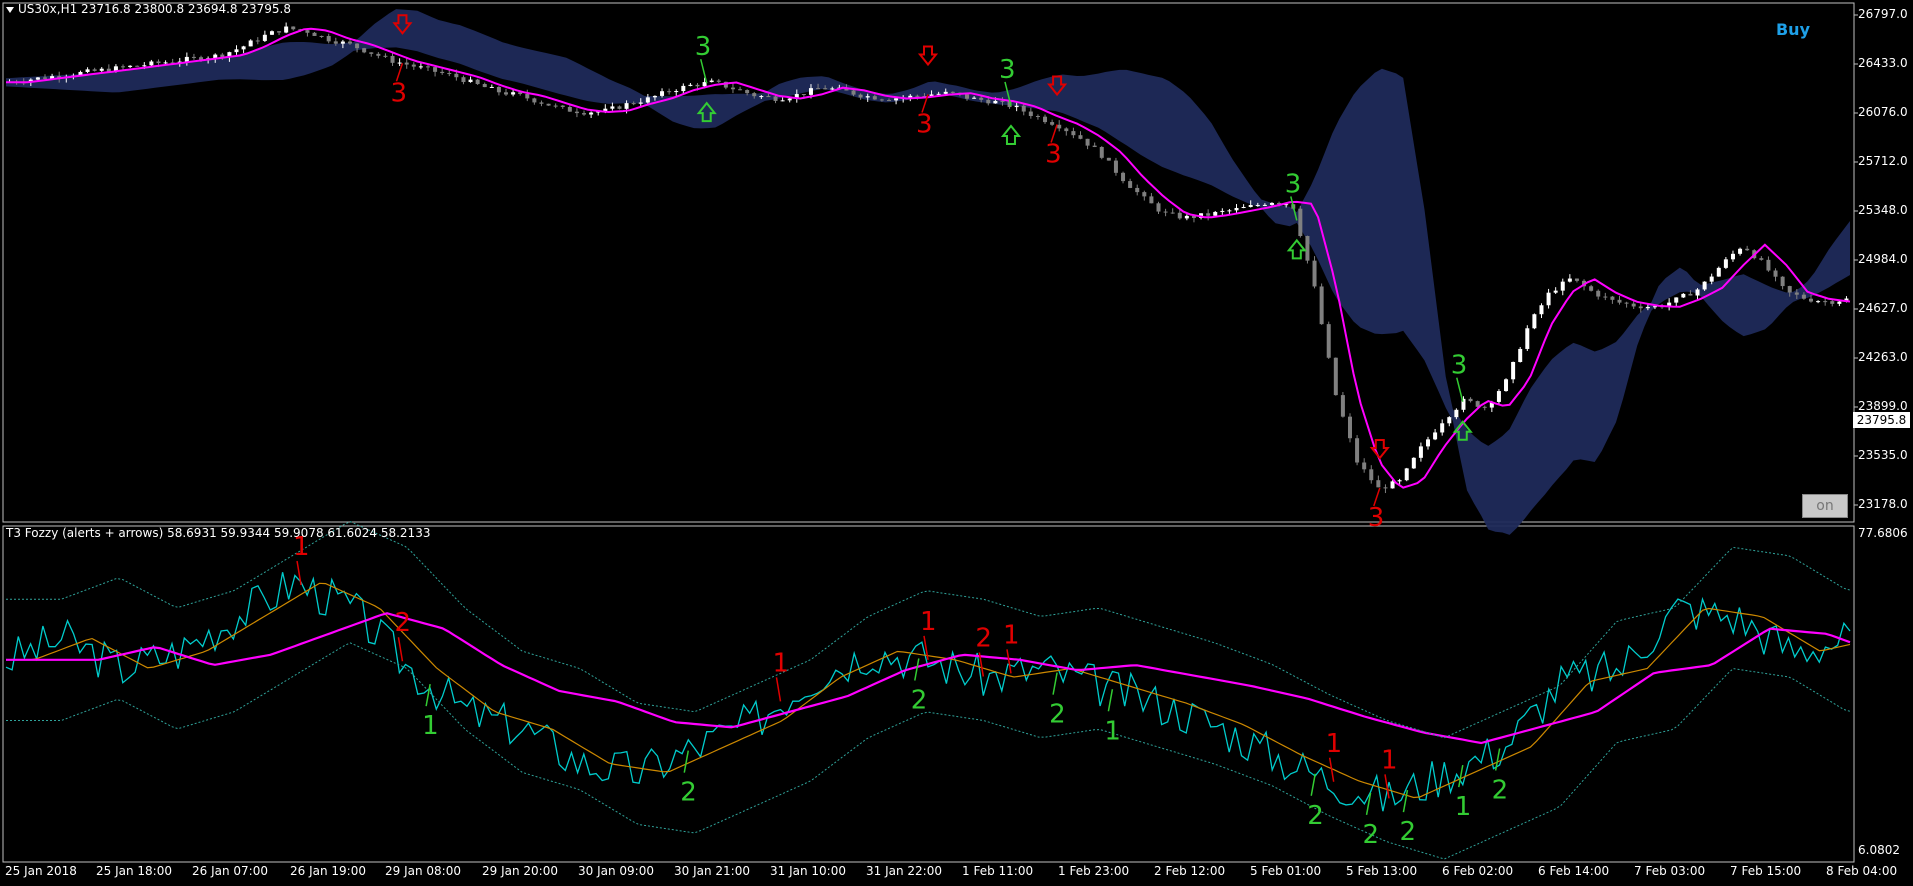  I want to click on price-tick-label: 25712.0, so click(1883, 161).